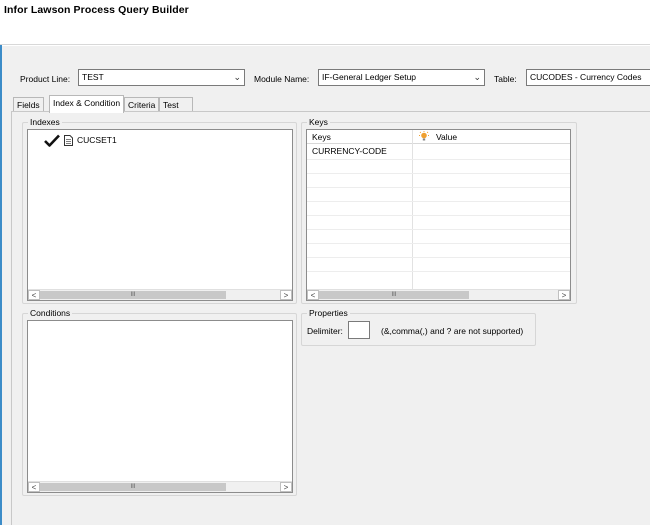  I want to click on properties-title: Properties, so click(328, 313).